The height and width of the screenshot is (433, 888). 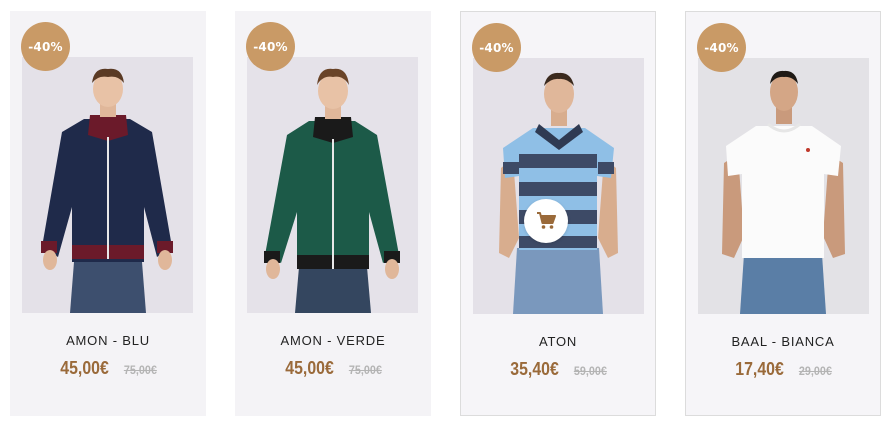 I want to click on cart-icon, so click(x=546, y=220).